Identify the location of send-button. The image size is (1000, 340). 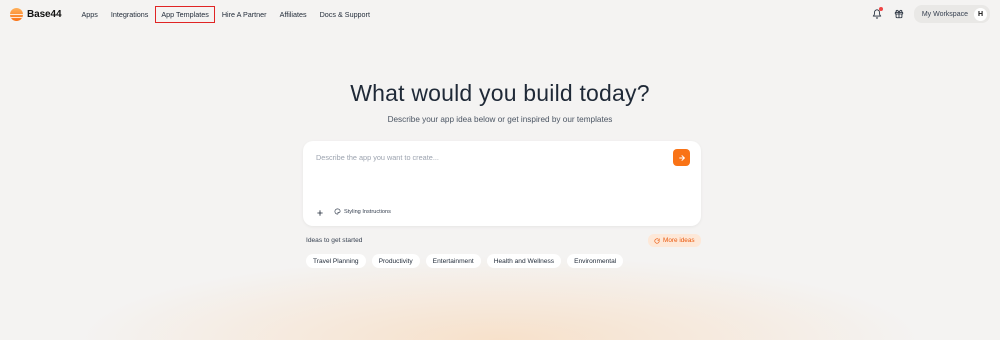
(681, 157).